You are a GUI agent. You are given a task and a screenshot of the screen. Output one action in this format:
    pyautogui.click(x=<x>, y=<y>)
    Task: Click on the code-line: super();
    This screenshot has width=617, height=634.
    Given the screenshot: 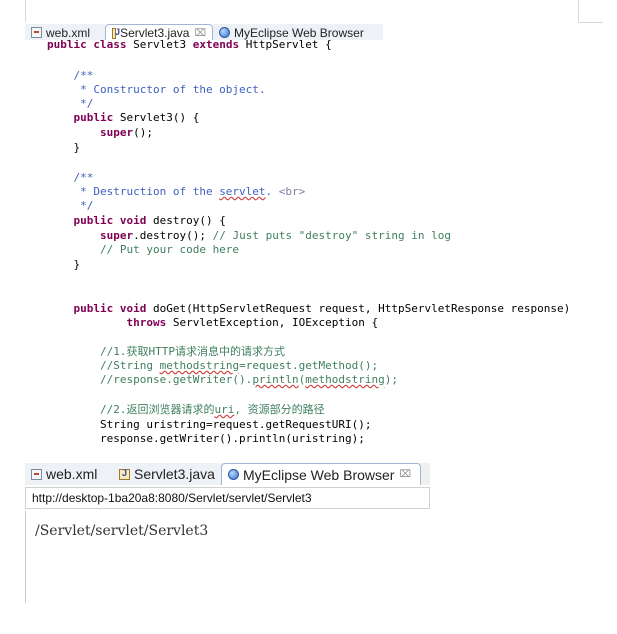 What is the action you would take?
    pyautogui.click(x=126, y=132)
    